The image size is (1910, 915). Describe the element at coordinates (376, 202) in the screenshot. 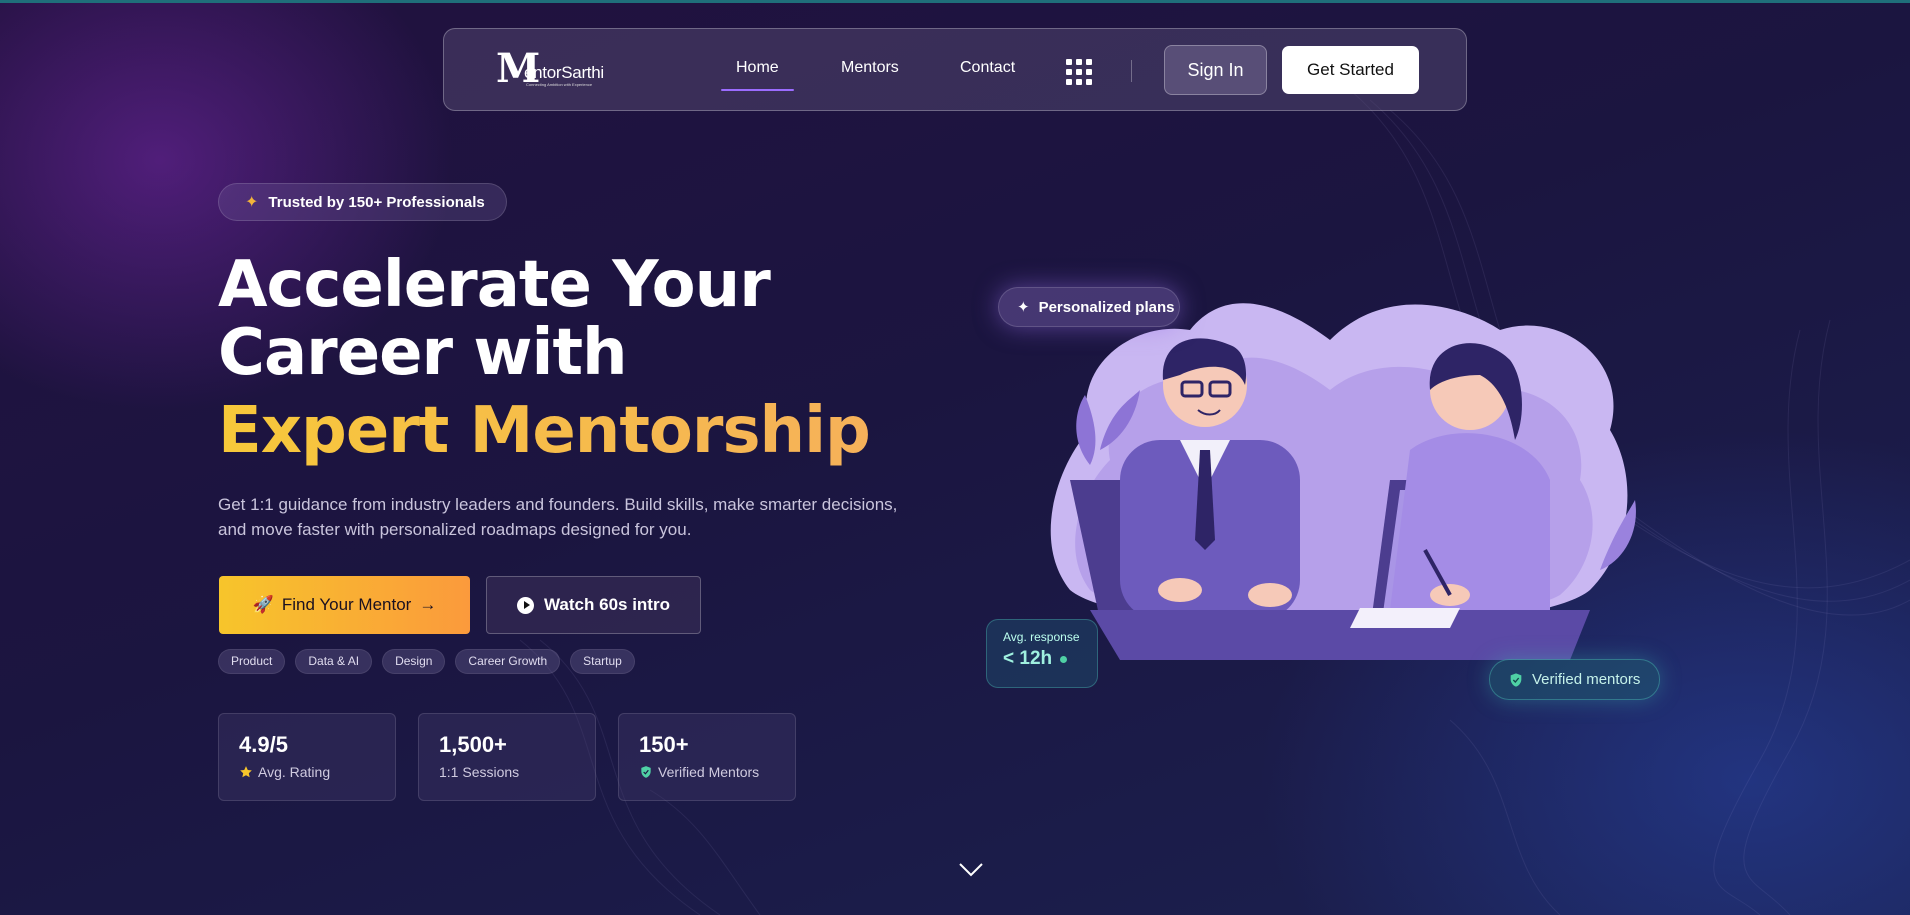

I see `trust-badge-label: Trusted by 150+ Professionals` at that location.